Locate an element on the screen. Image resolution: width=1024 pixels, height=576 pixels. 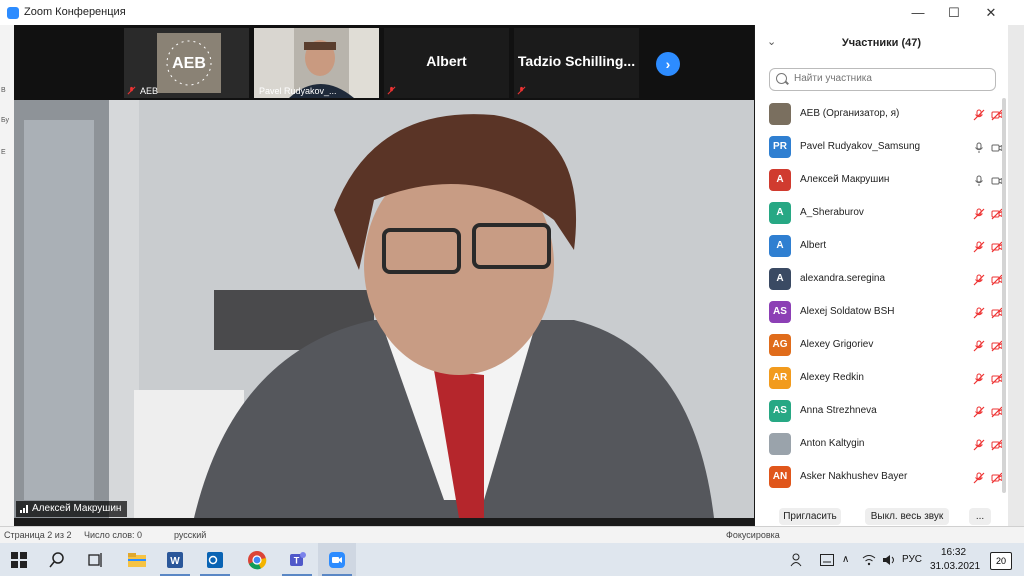
chevron-up-icon: ∧ is located at coordinates (845, 559).